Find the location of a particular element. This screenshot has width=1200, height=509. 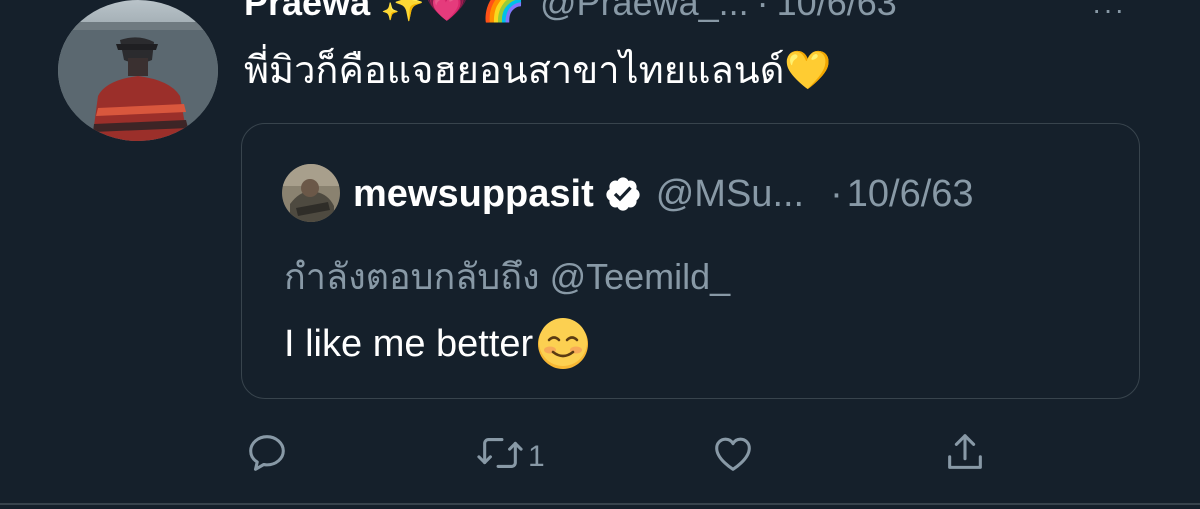

quoted-tweet-text-content: I like me better is located at coordinates (409, 343).